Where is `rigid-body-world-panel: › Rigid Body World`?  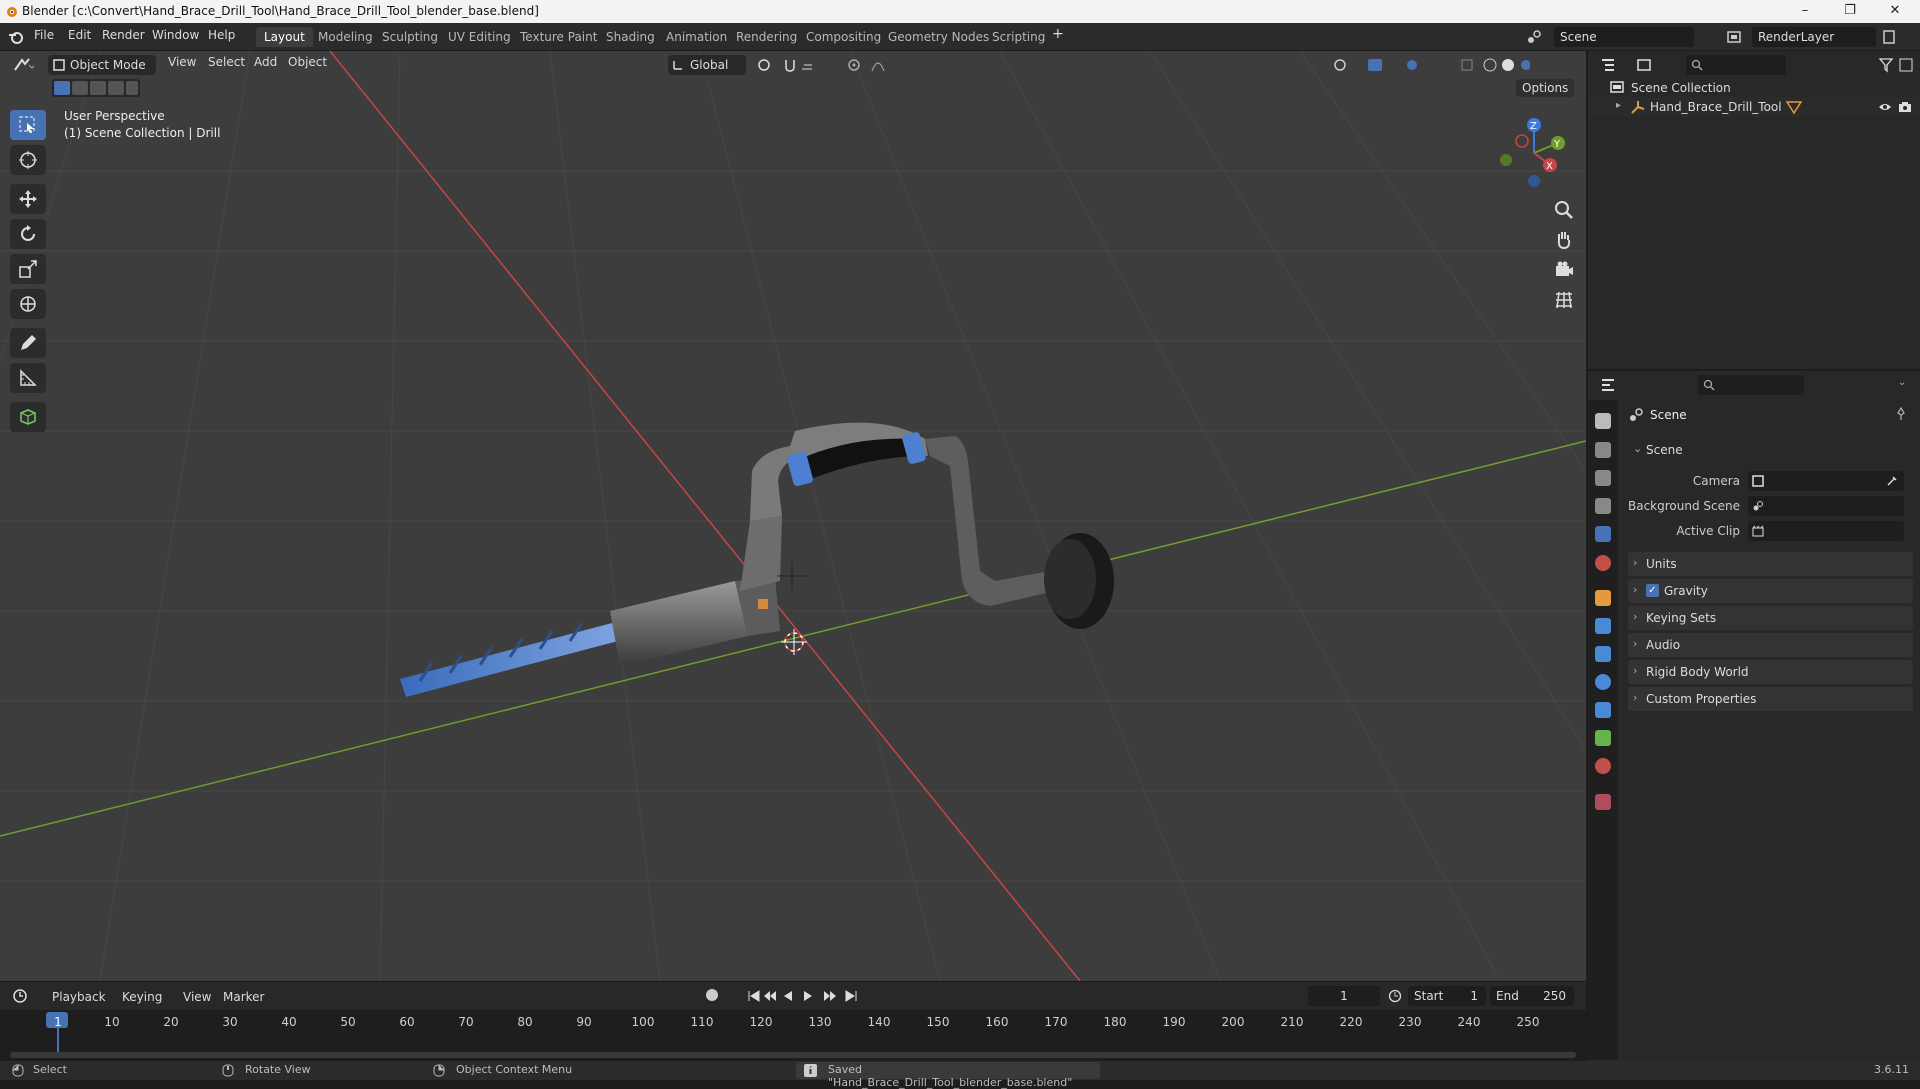 rigid-body-world-panel: › Rigid Body World is located at coordinates (1770, 672).